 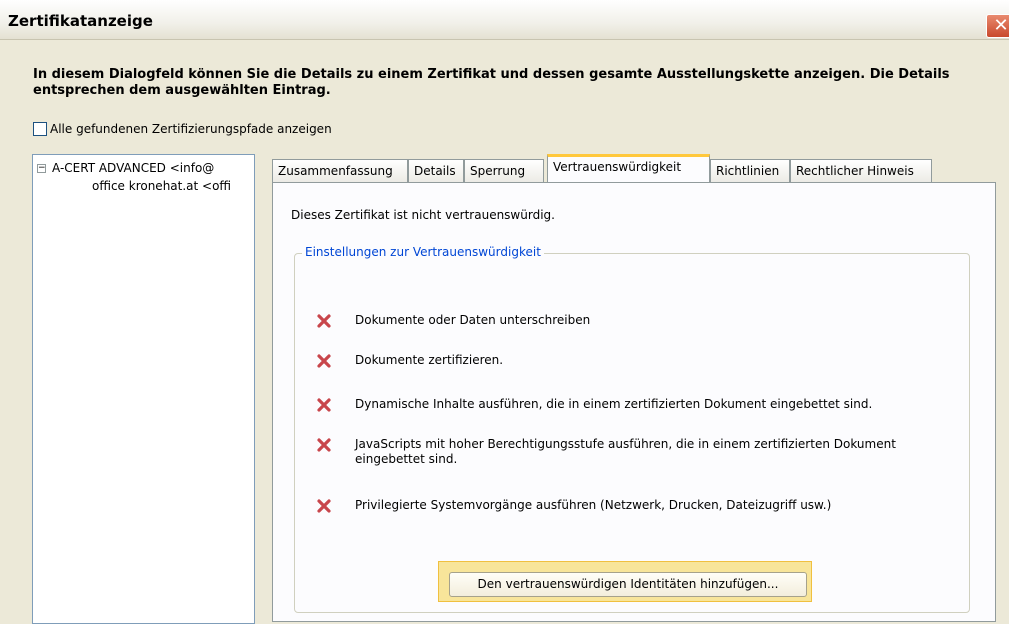 I want to click on close-icon: ✕, so click(x=1001, y=25).